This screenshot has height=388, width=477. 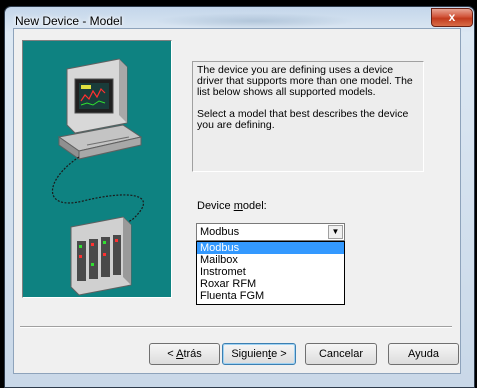 I want to click on device-model-selected-value: Modbus, so click(x=220, y=232).